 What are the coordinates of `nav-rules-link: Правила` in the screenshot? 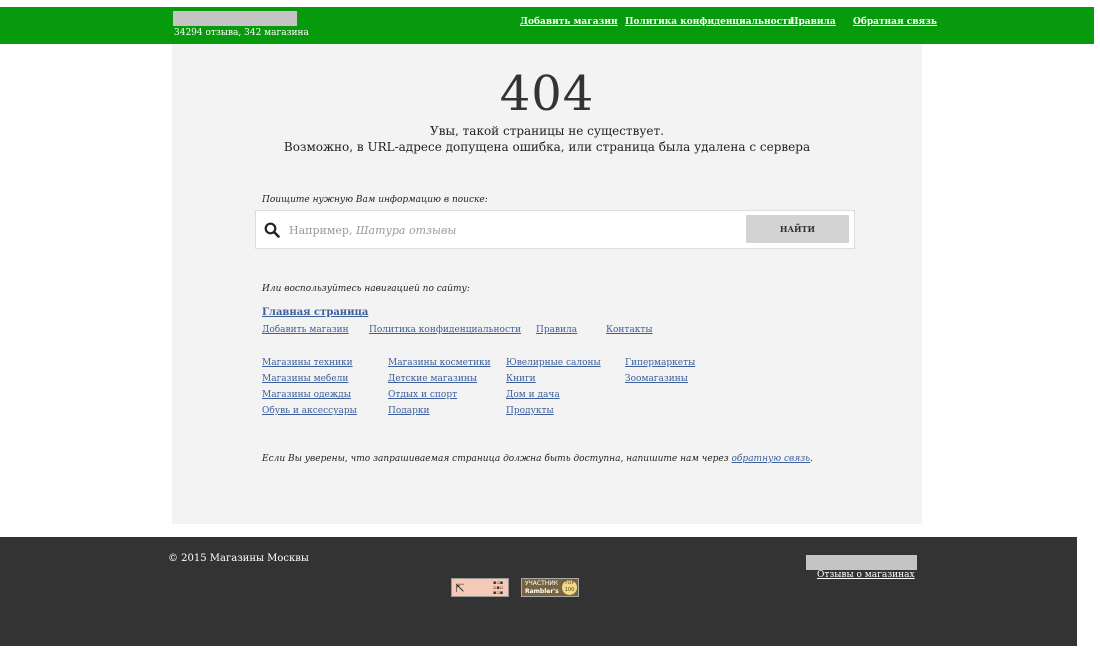 It's located at (813, 22).